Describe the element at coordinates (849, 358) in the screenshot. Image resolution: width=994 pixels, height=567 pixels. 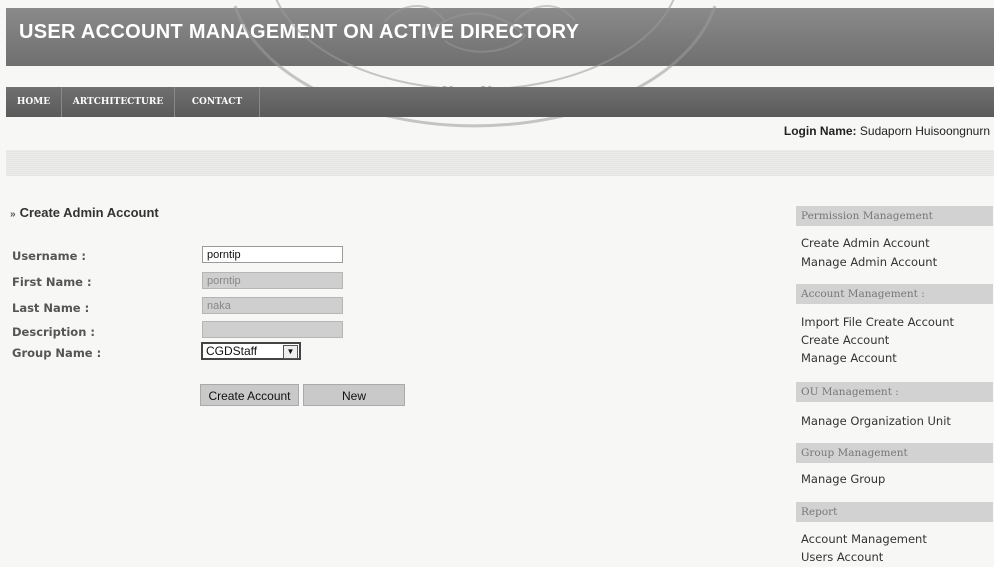
I see `sidebar-link-manage-account: Manage Account` at that location.